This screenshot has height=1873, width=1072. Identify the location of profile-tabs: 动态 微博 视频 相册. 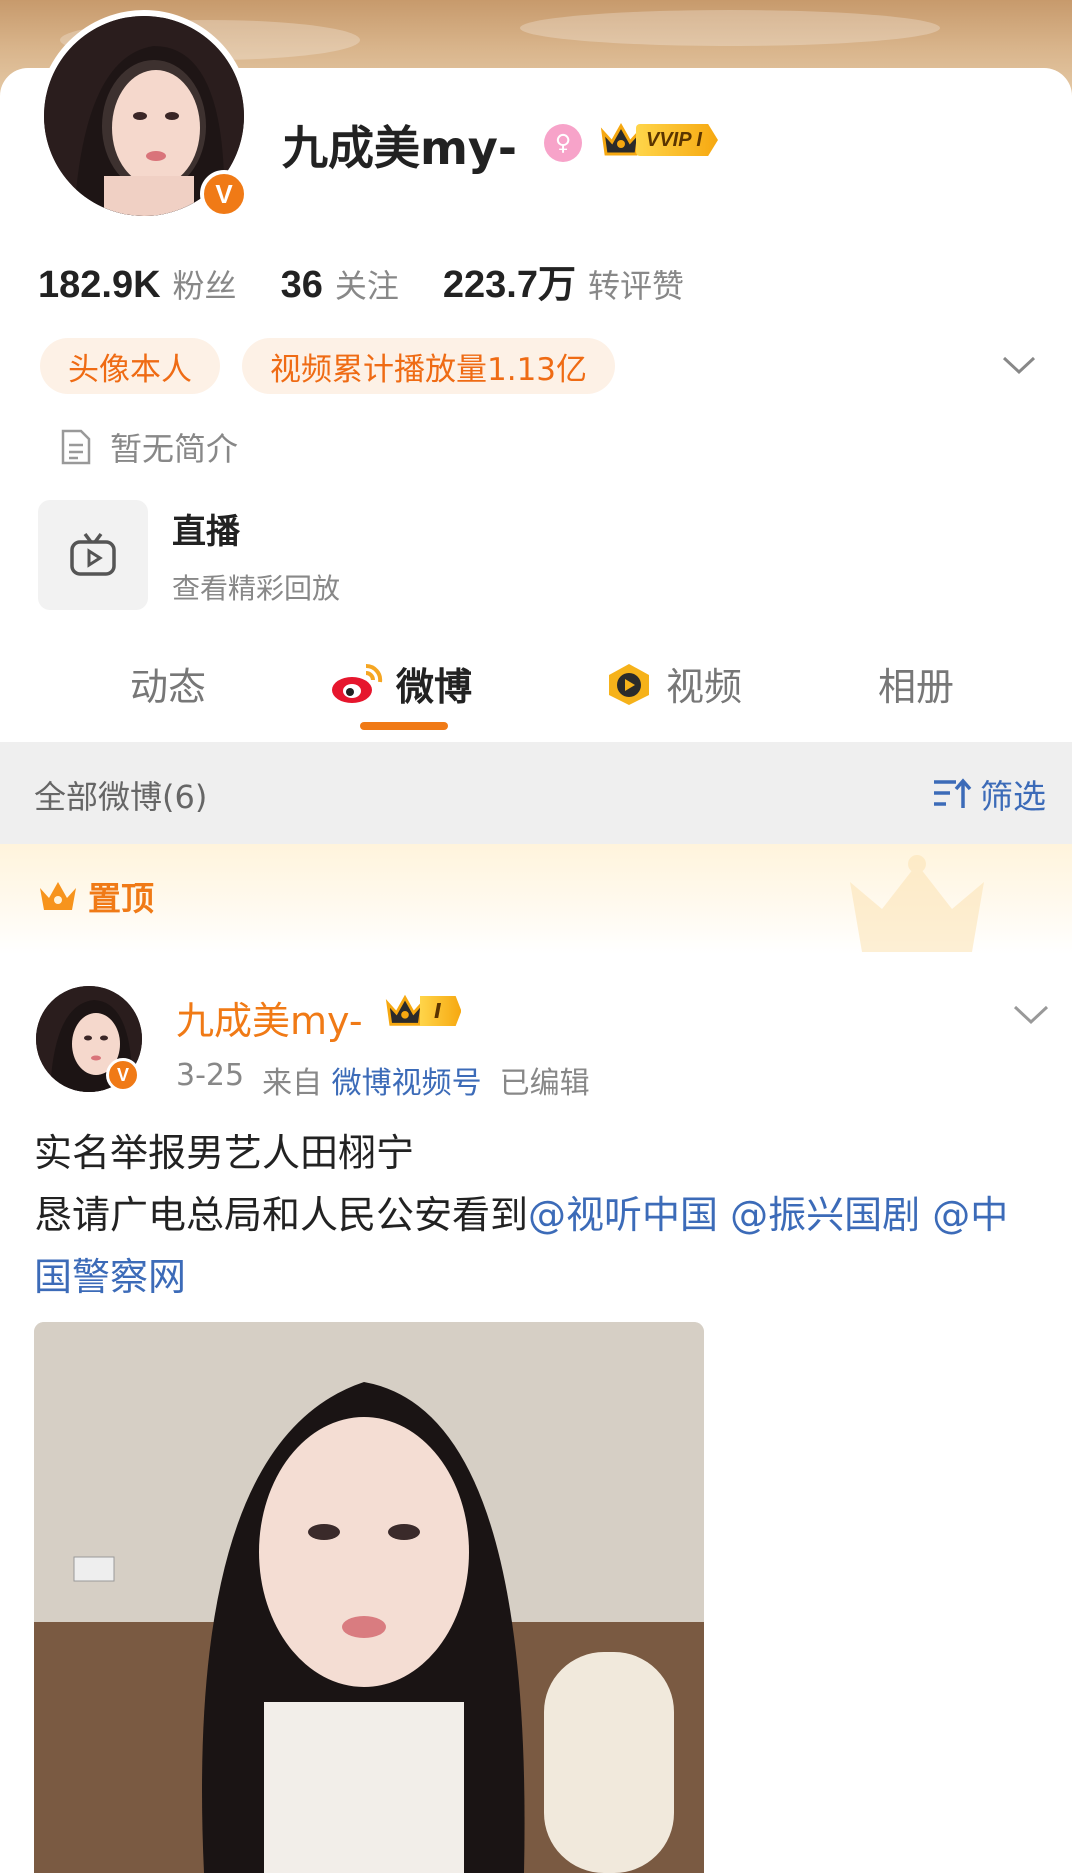
(536, 693).